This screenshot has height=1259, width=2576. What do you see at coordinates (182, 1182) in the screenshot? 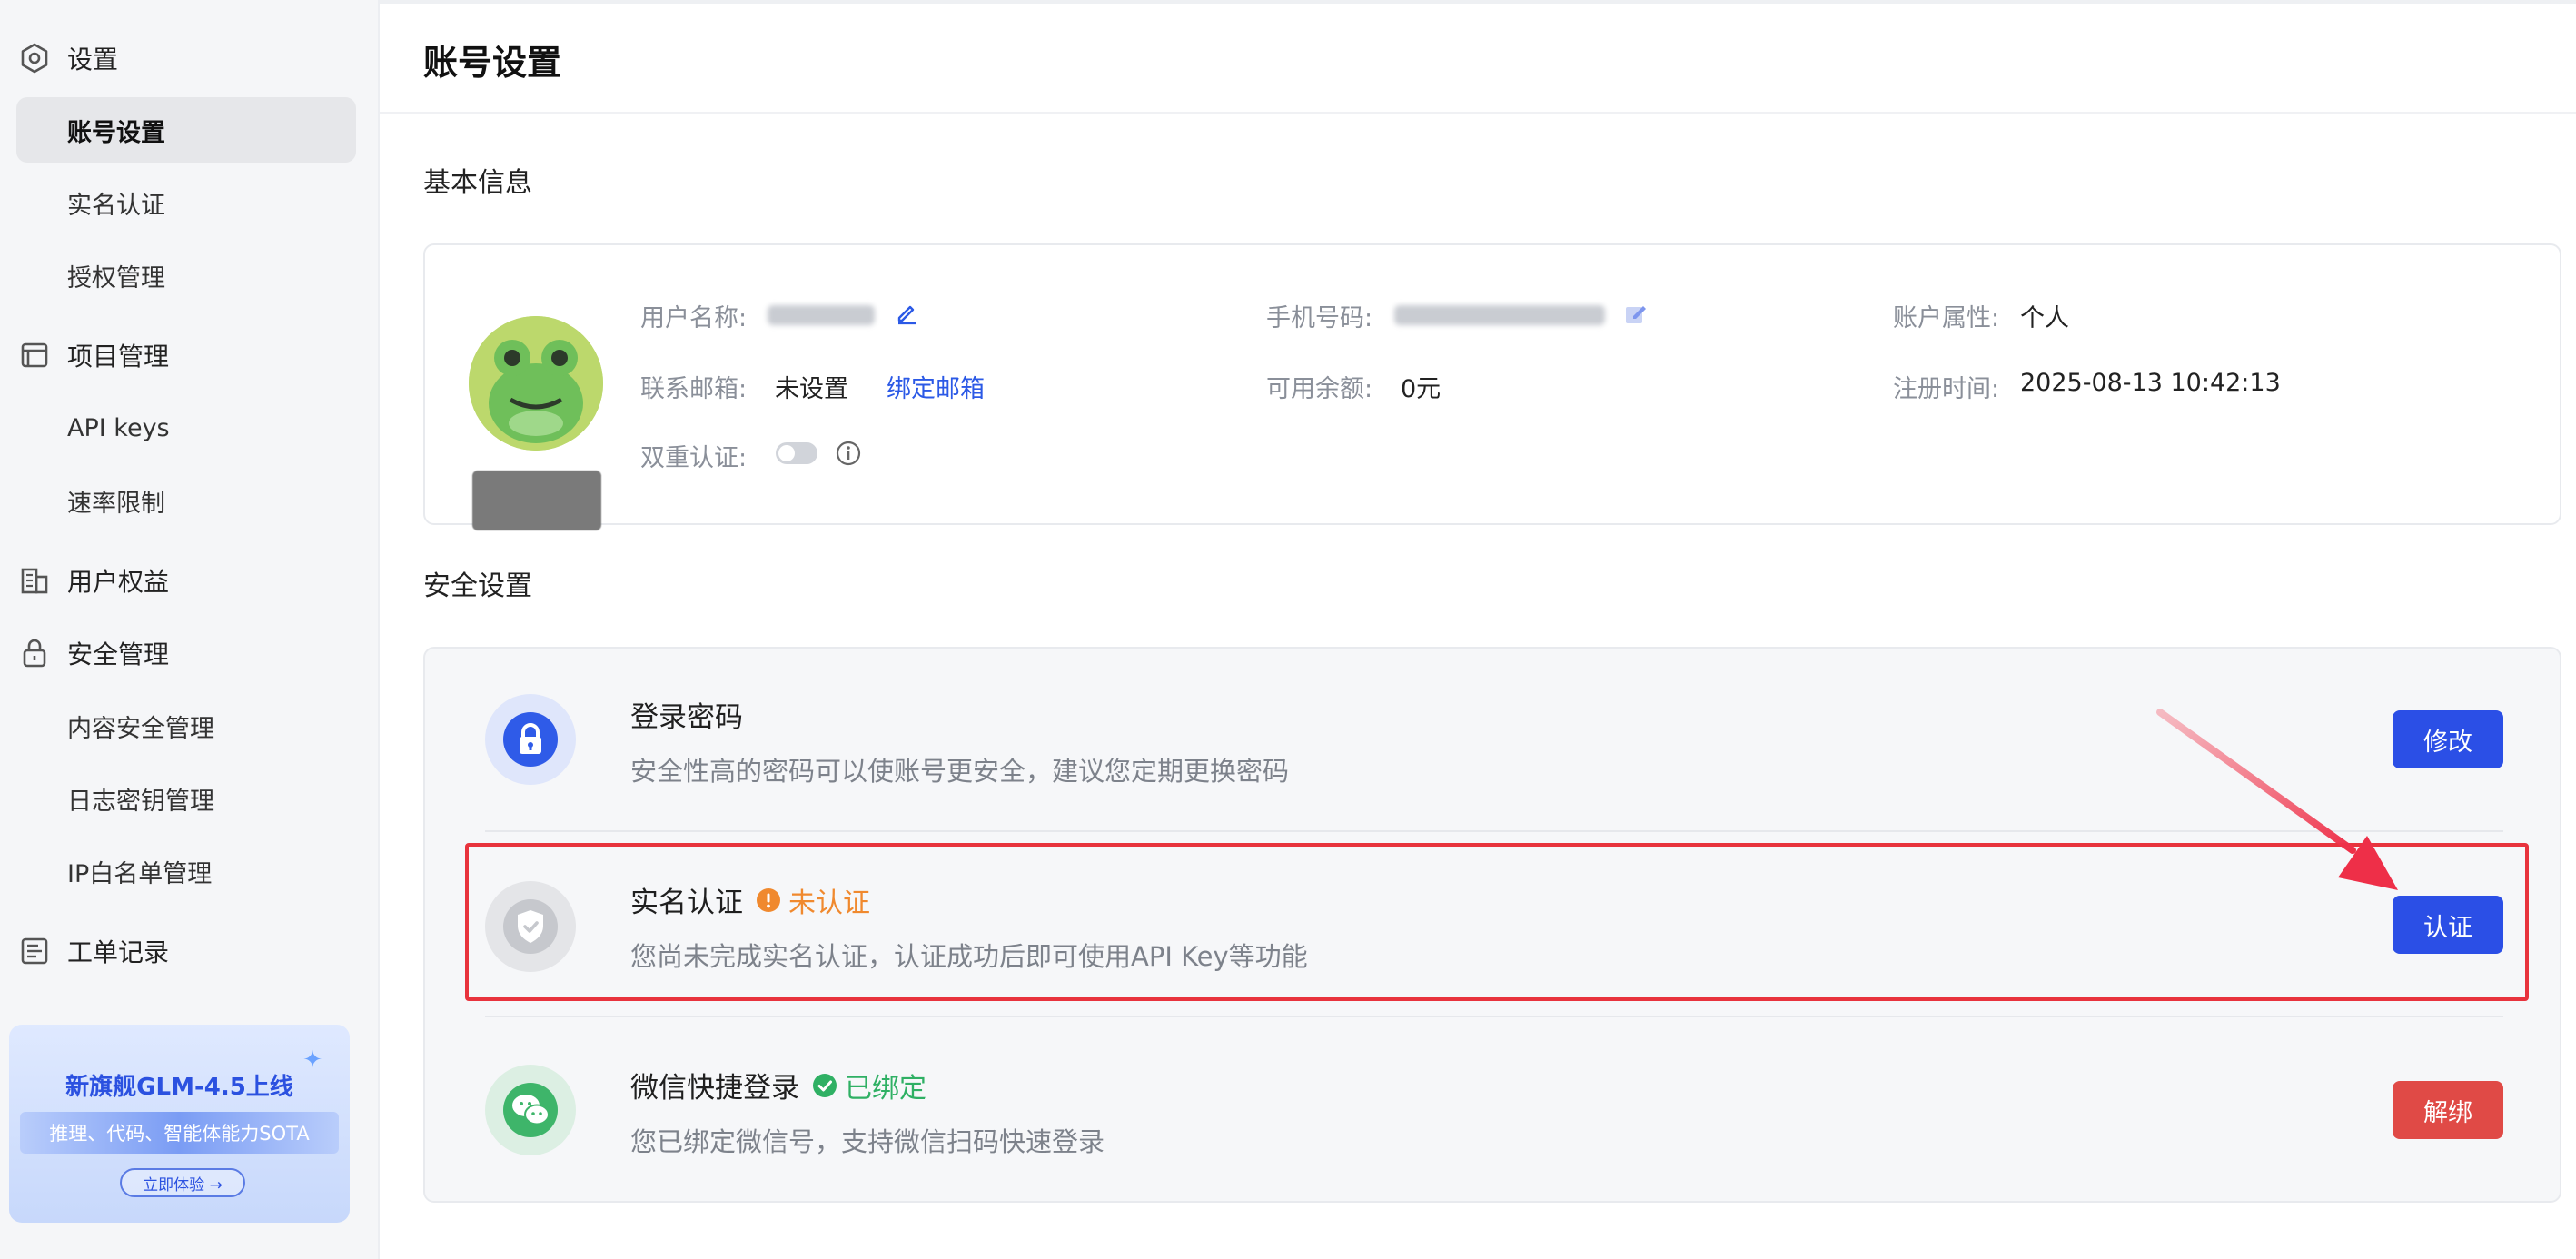
I see `promo-try-button: 立即体验 →` at bounding box center [182, 1182].